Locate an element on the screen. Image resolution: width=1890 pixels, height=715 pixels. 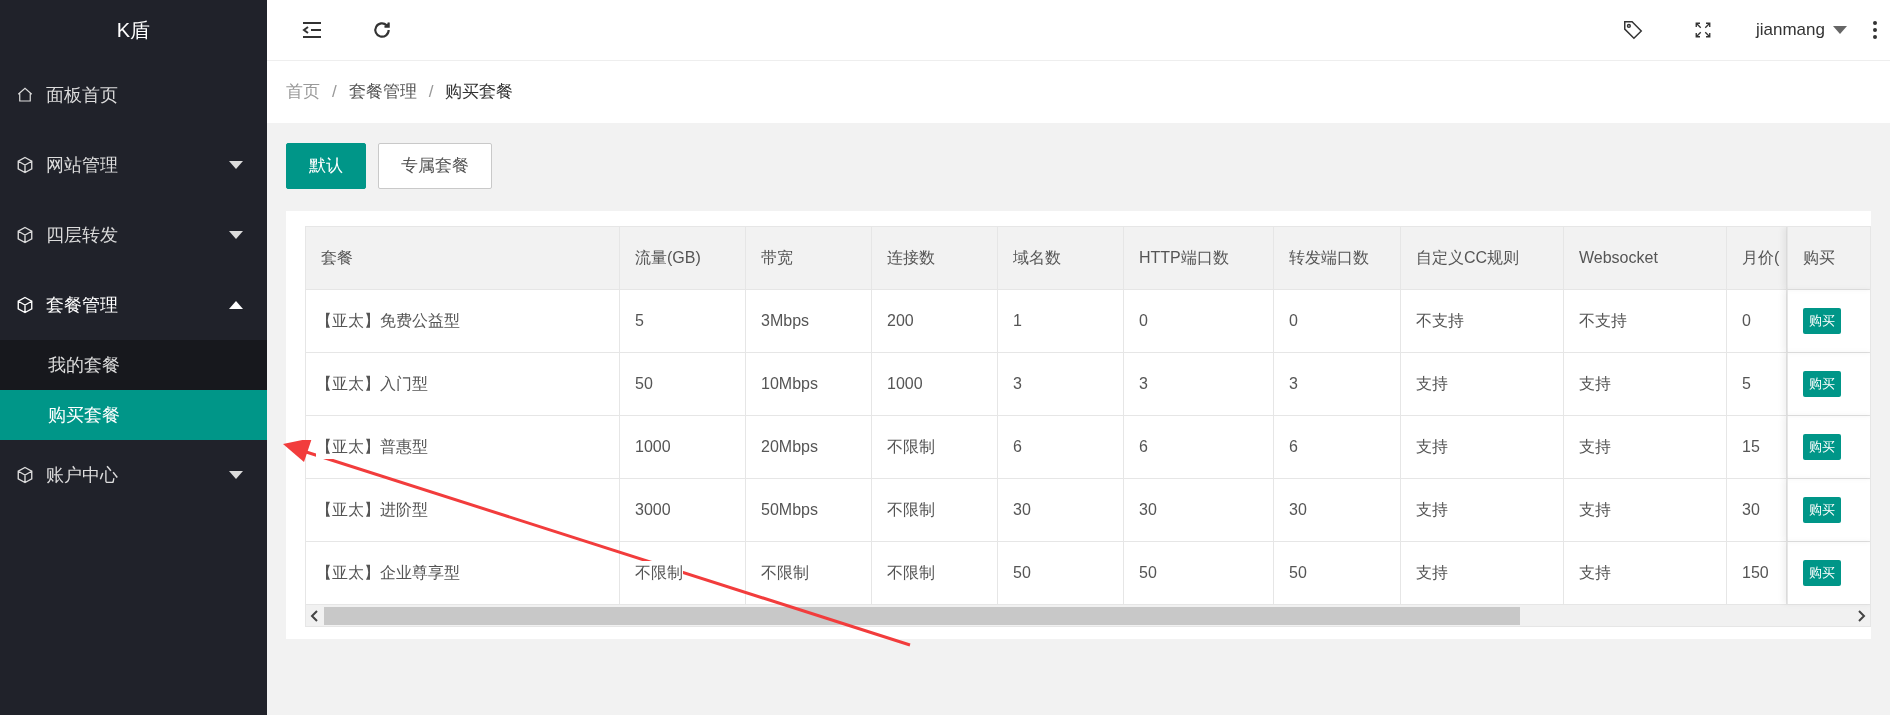
sidebar-item: 面板首页 is located at coordinates (133, 95).